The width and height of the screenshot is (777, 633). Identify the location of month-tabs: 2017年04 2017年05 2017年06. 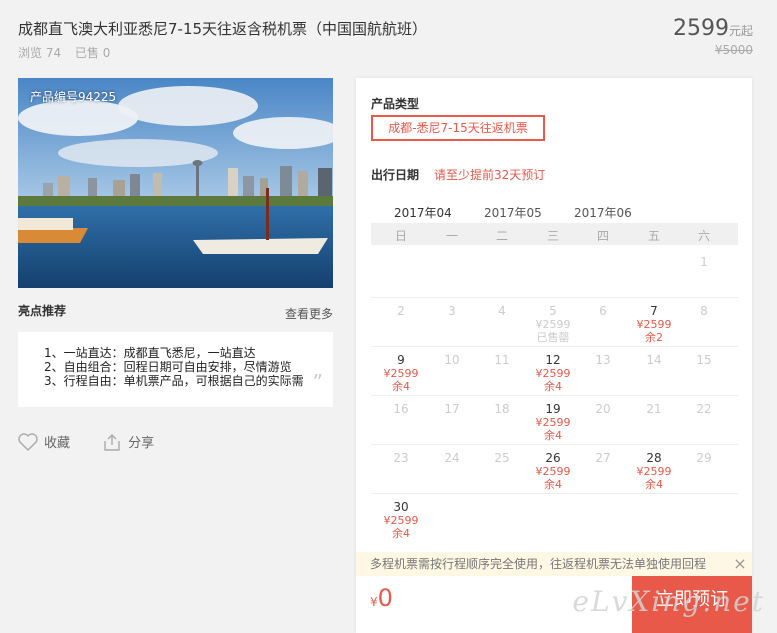
(529, 212).